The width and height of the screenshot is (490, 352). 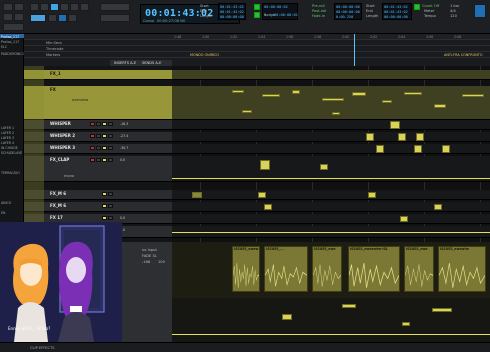 I want to click on tab-to-transient-button, so click(x=62, y=18).